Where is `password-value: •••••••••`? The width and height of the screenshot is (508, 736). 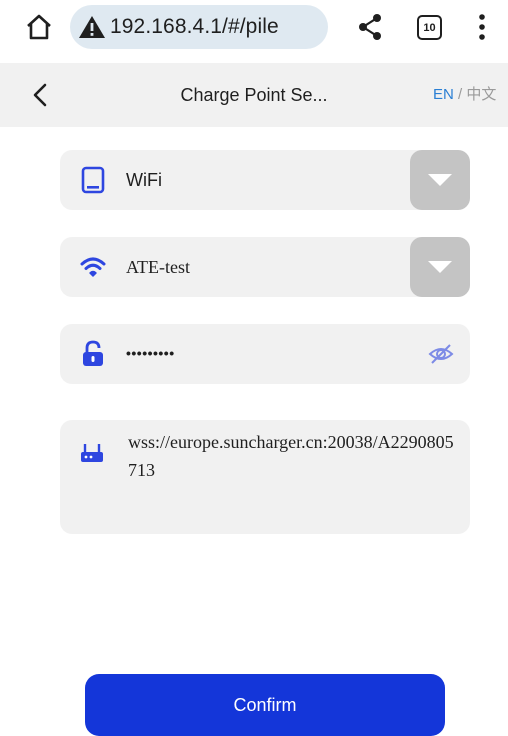
password-value: ••••••••• is located at coordinates (150, 353).